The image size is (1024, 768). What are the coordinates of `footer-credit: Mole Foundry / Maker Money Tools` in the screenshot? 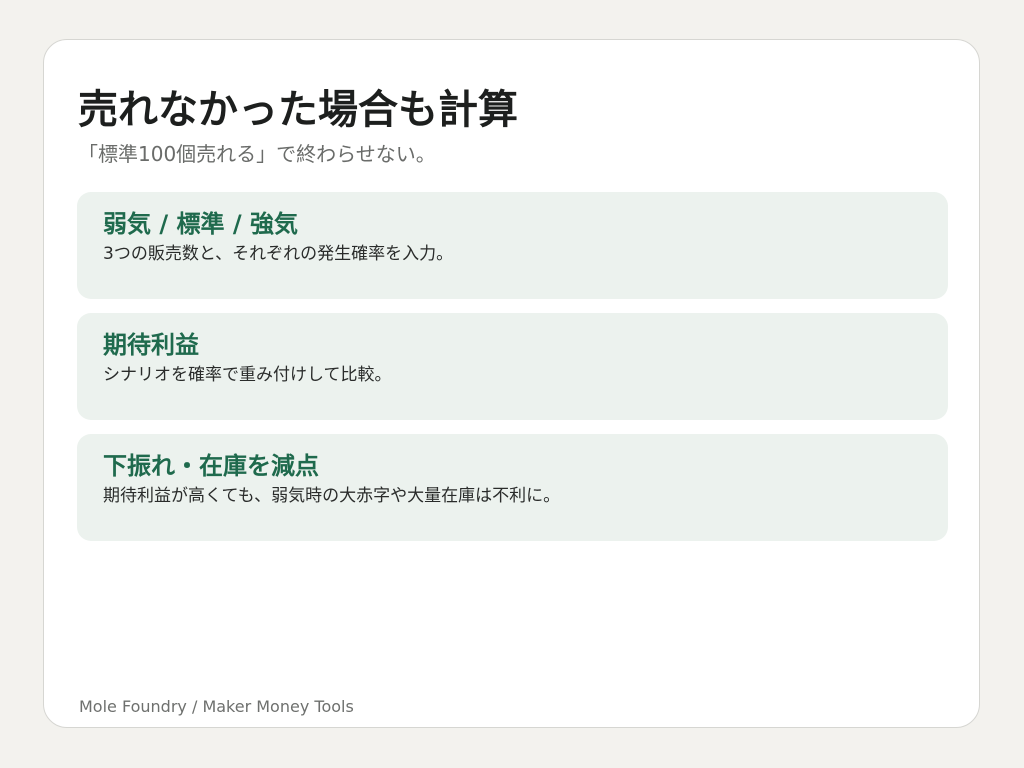 It's located at (216, 706).